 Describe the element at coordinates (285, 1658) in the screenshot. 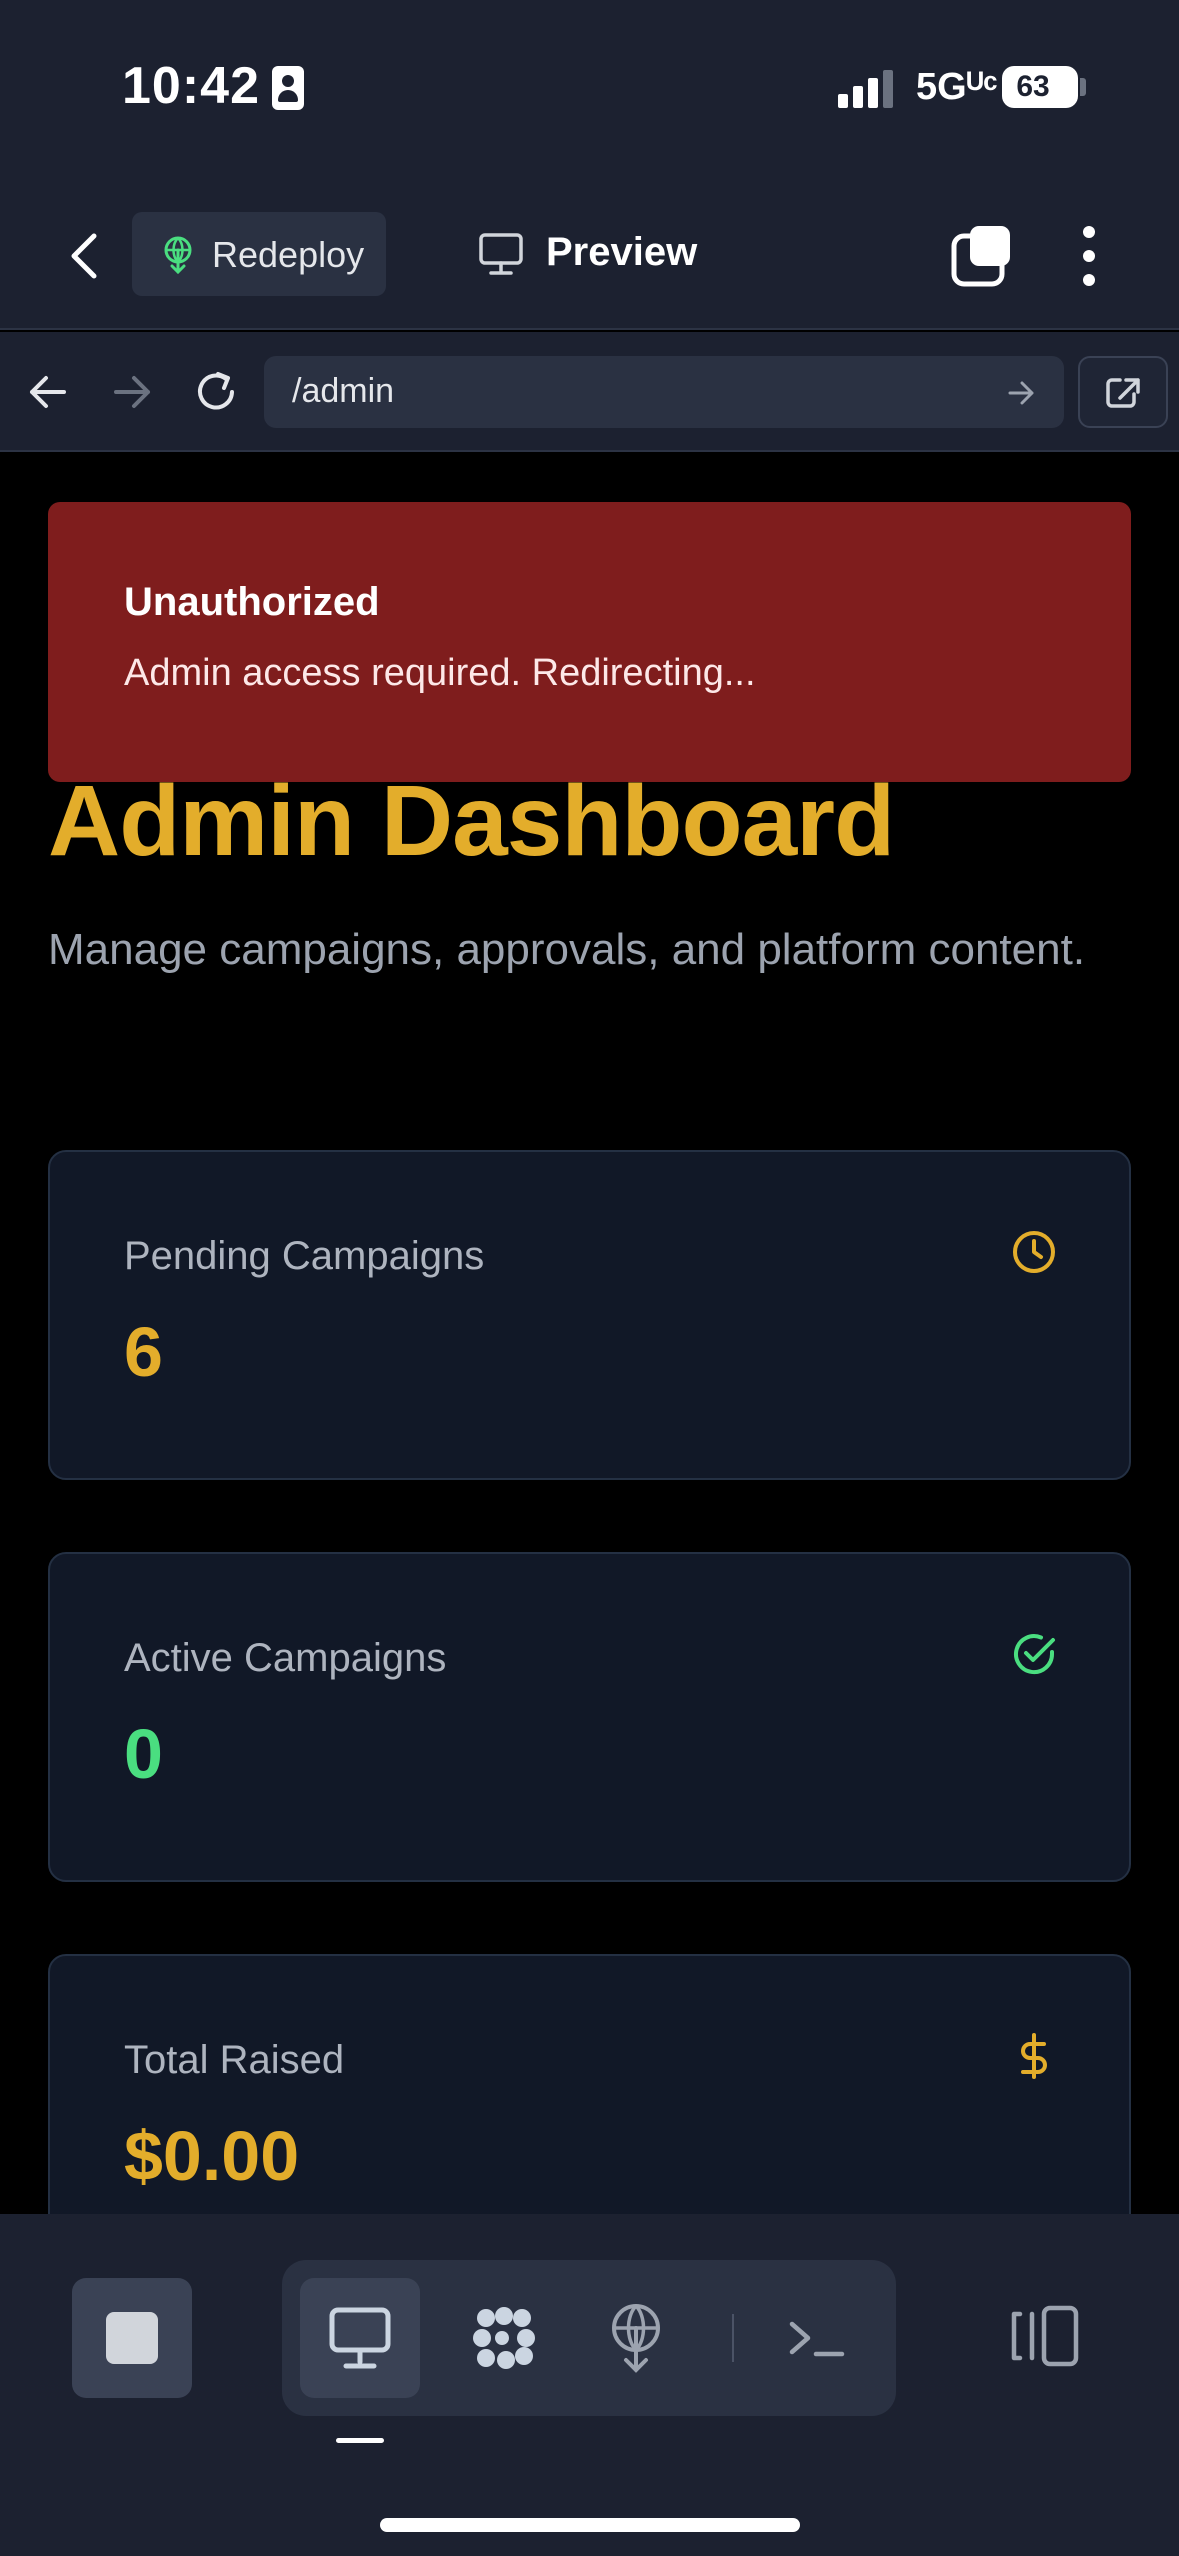

I see `stat-label: Active Campaigns` at that location.